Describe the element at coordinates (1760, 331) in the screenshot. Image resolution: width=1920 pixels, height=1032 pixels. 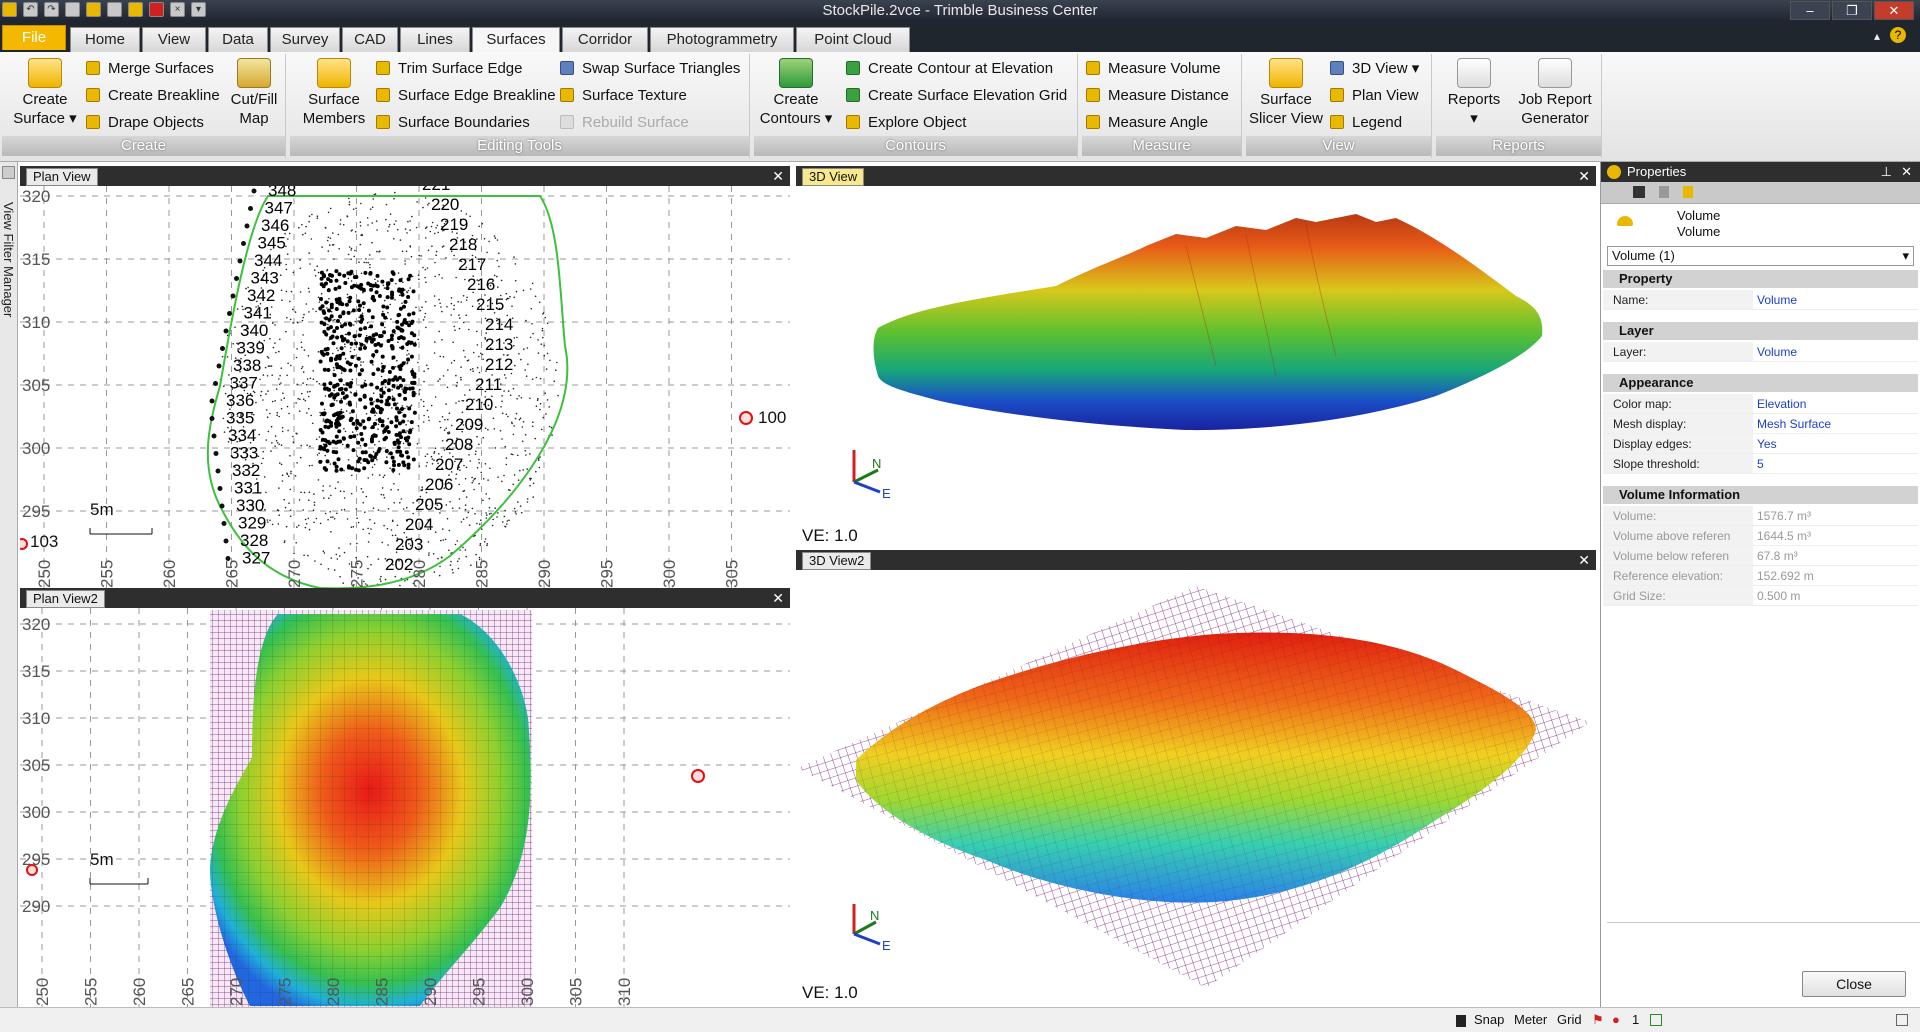
I see `section-header: Layer` at that location.